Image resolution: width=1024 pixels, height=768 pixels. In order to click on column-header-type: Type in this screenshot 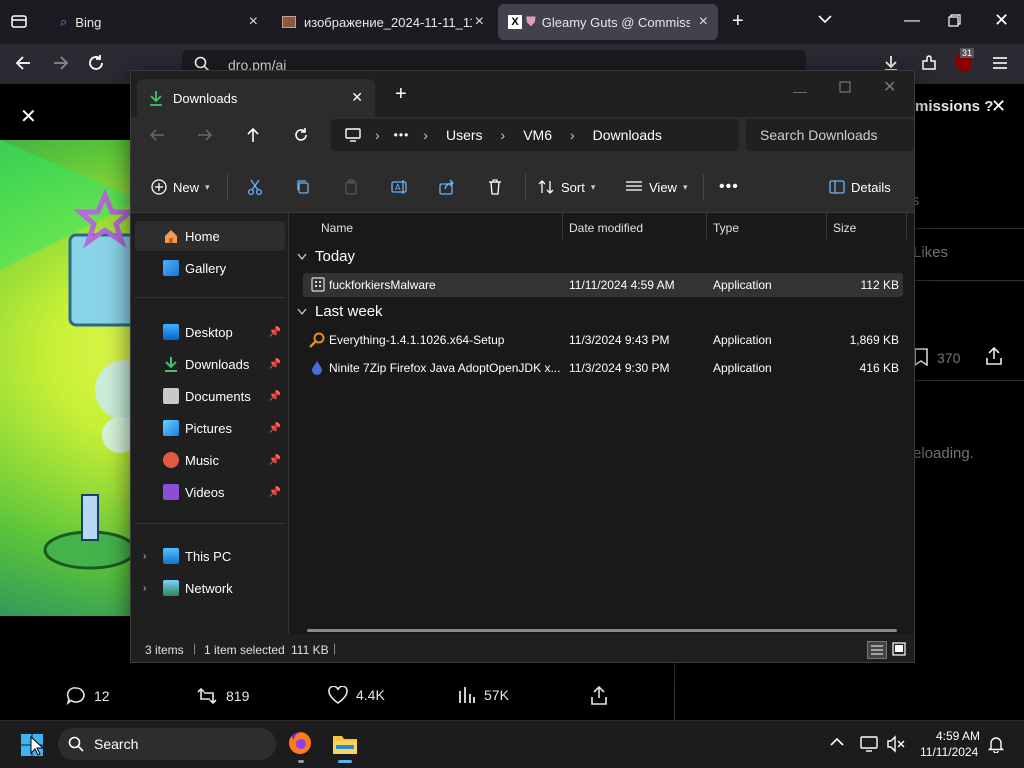, I will do `click(726, 228)`.